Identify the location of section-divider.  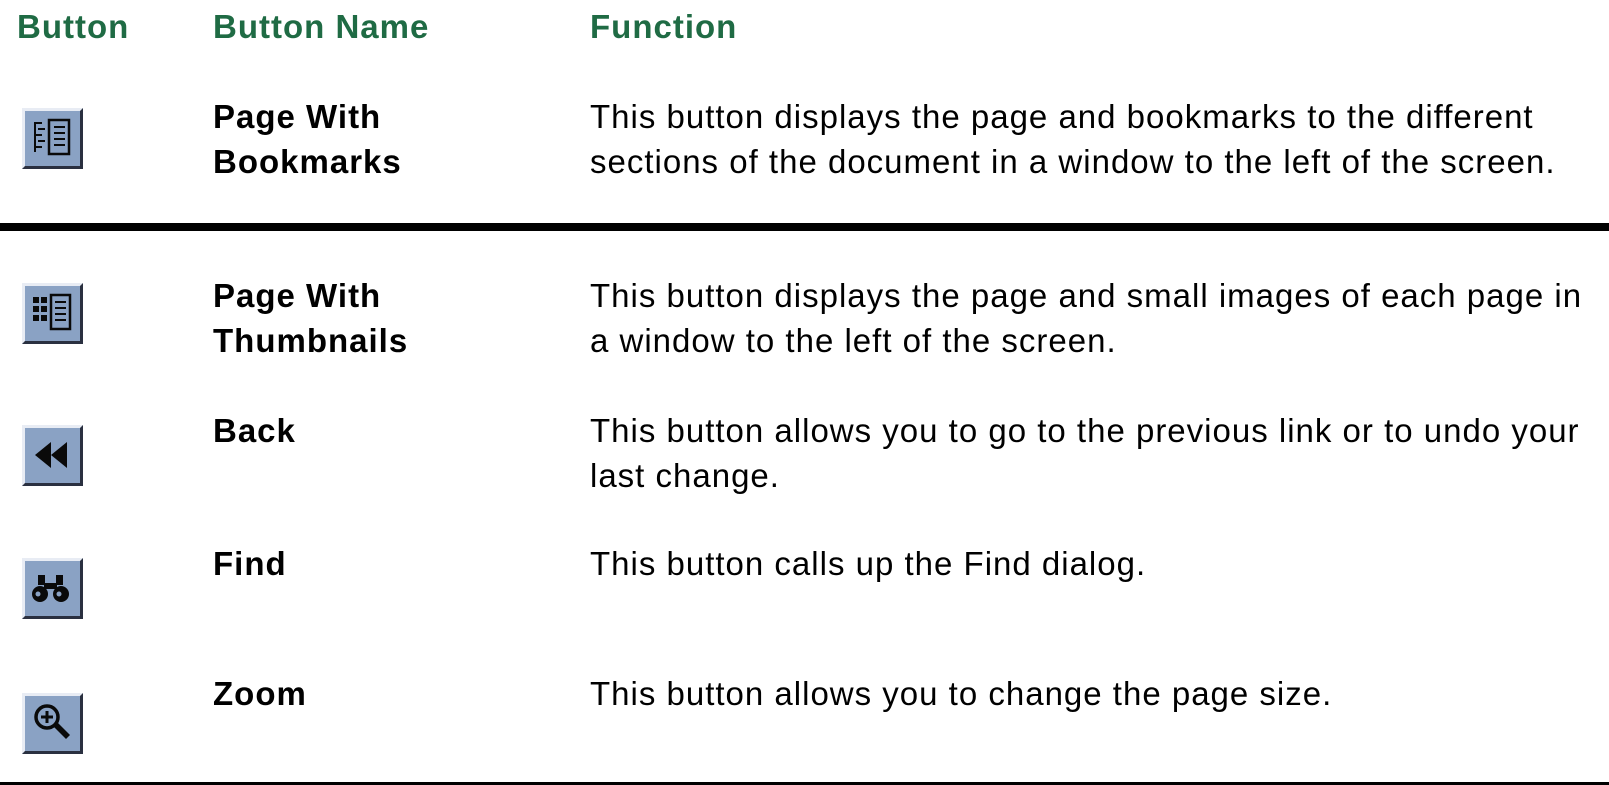
(804, 227).